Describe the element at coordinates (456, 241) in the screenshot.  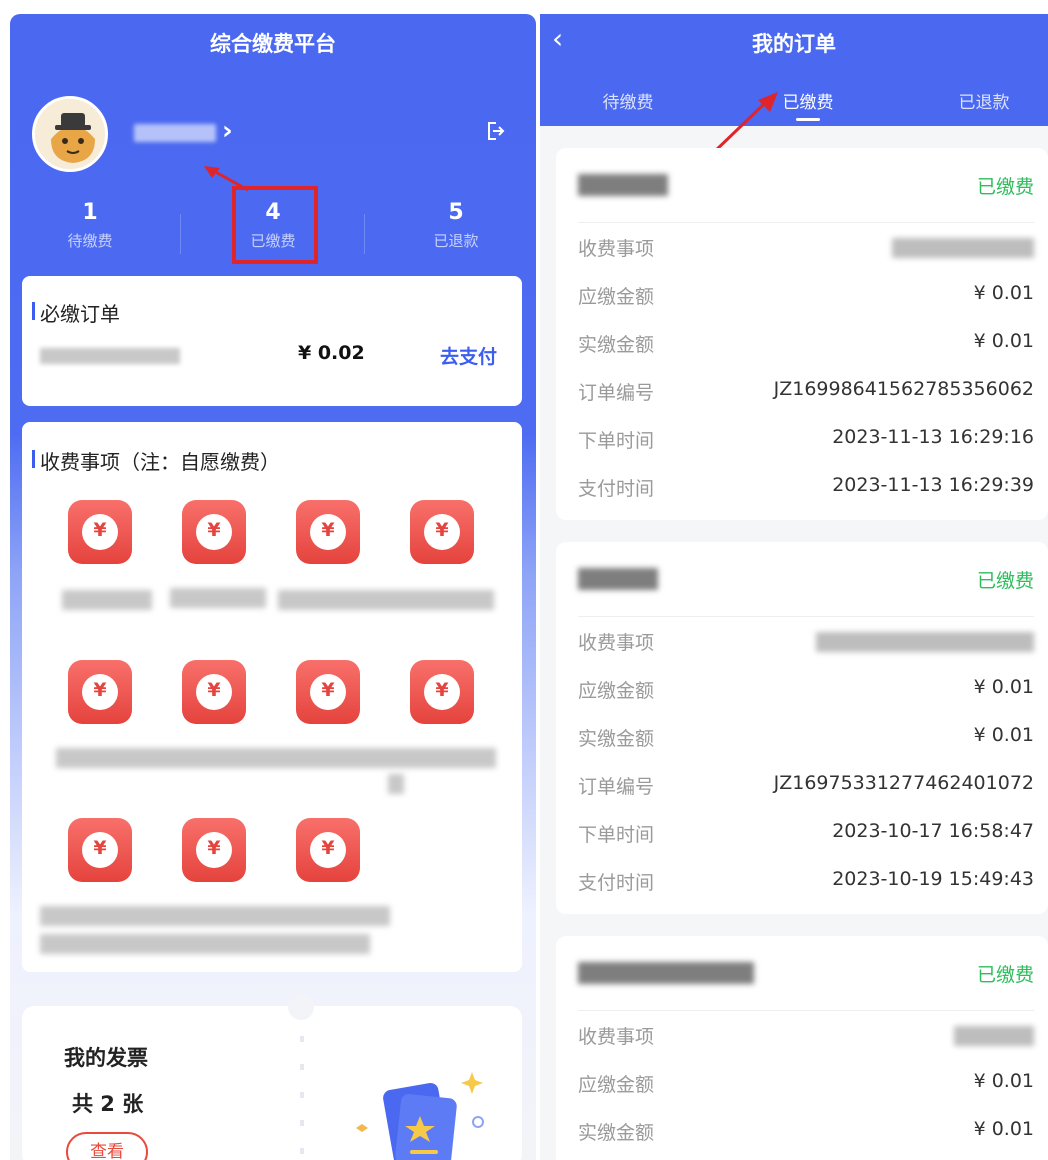
I see `stat-refunded-label: 已退款` at that location.